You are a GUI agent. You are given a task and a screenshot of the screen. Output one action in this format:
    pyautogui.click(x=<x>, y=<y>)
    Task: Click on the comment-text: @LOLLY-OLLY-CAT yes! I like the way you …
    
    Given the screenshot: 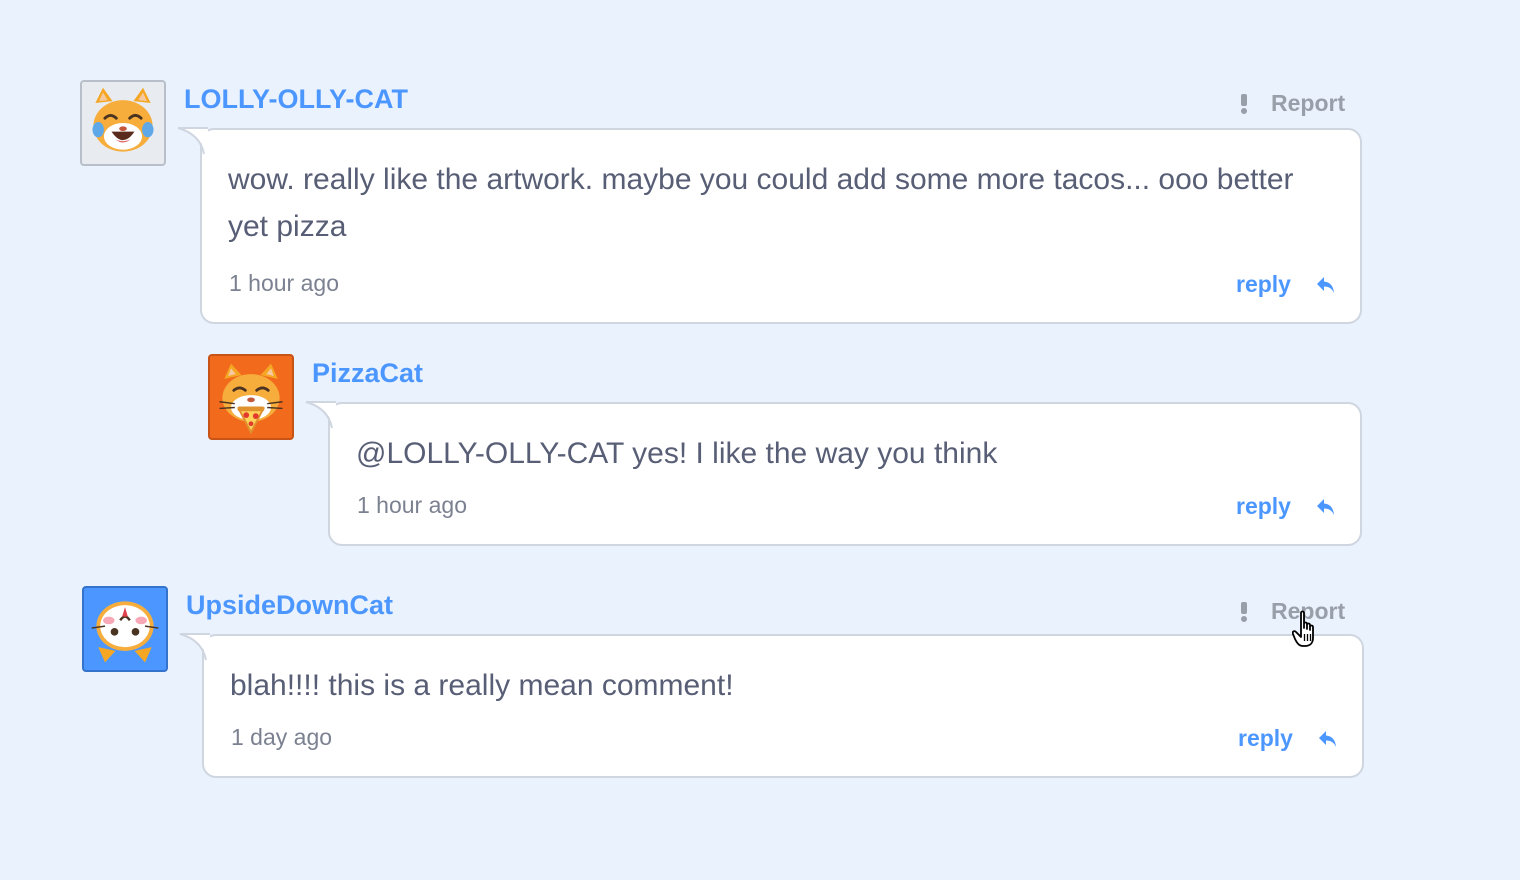 What is the action you would take?
    pyautogui.click(x=677, y=453)
    